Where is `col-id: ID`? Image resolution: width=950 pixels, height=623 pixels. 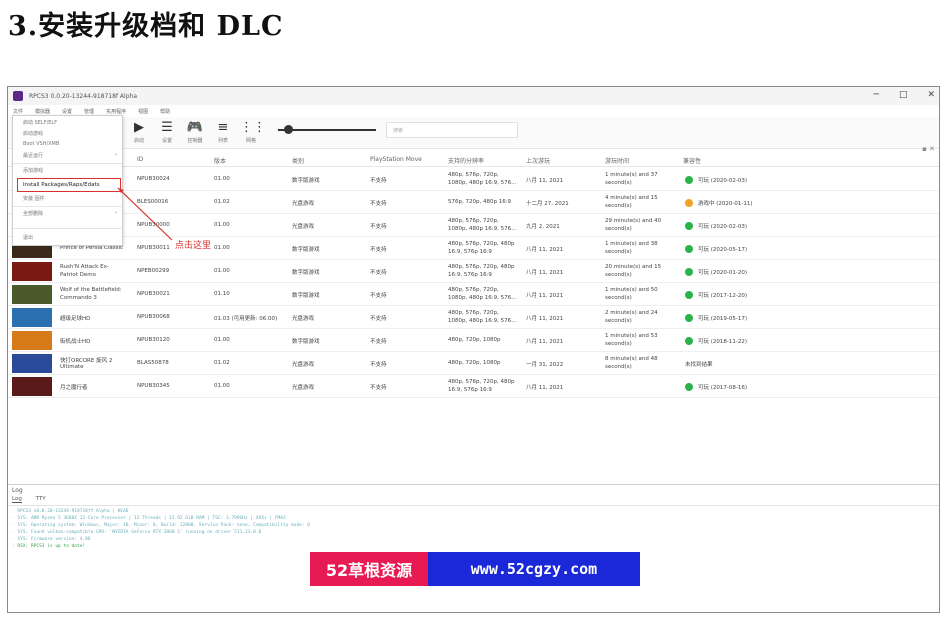
col-id: ID is located at coordinates (140, 159).